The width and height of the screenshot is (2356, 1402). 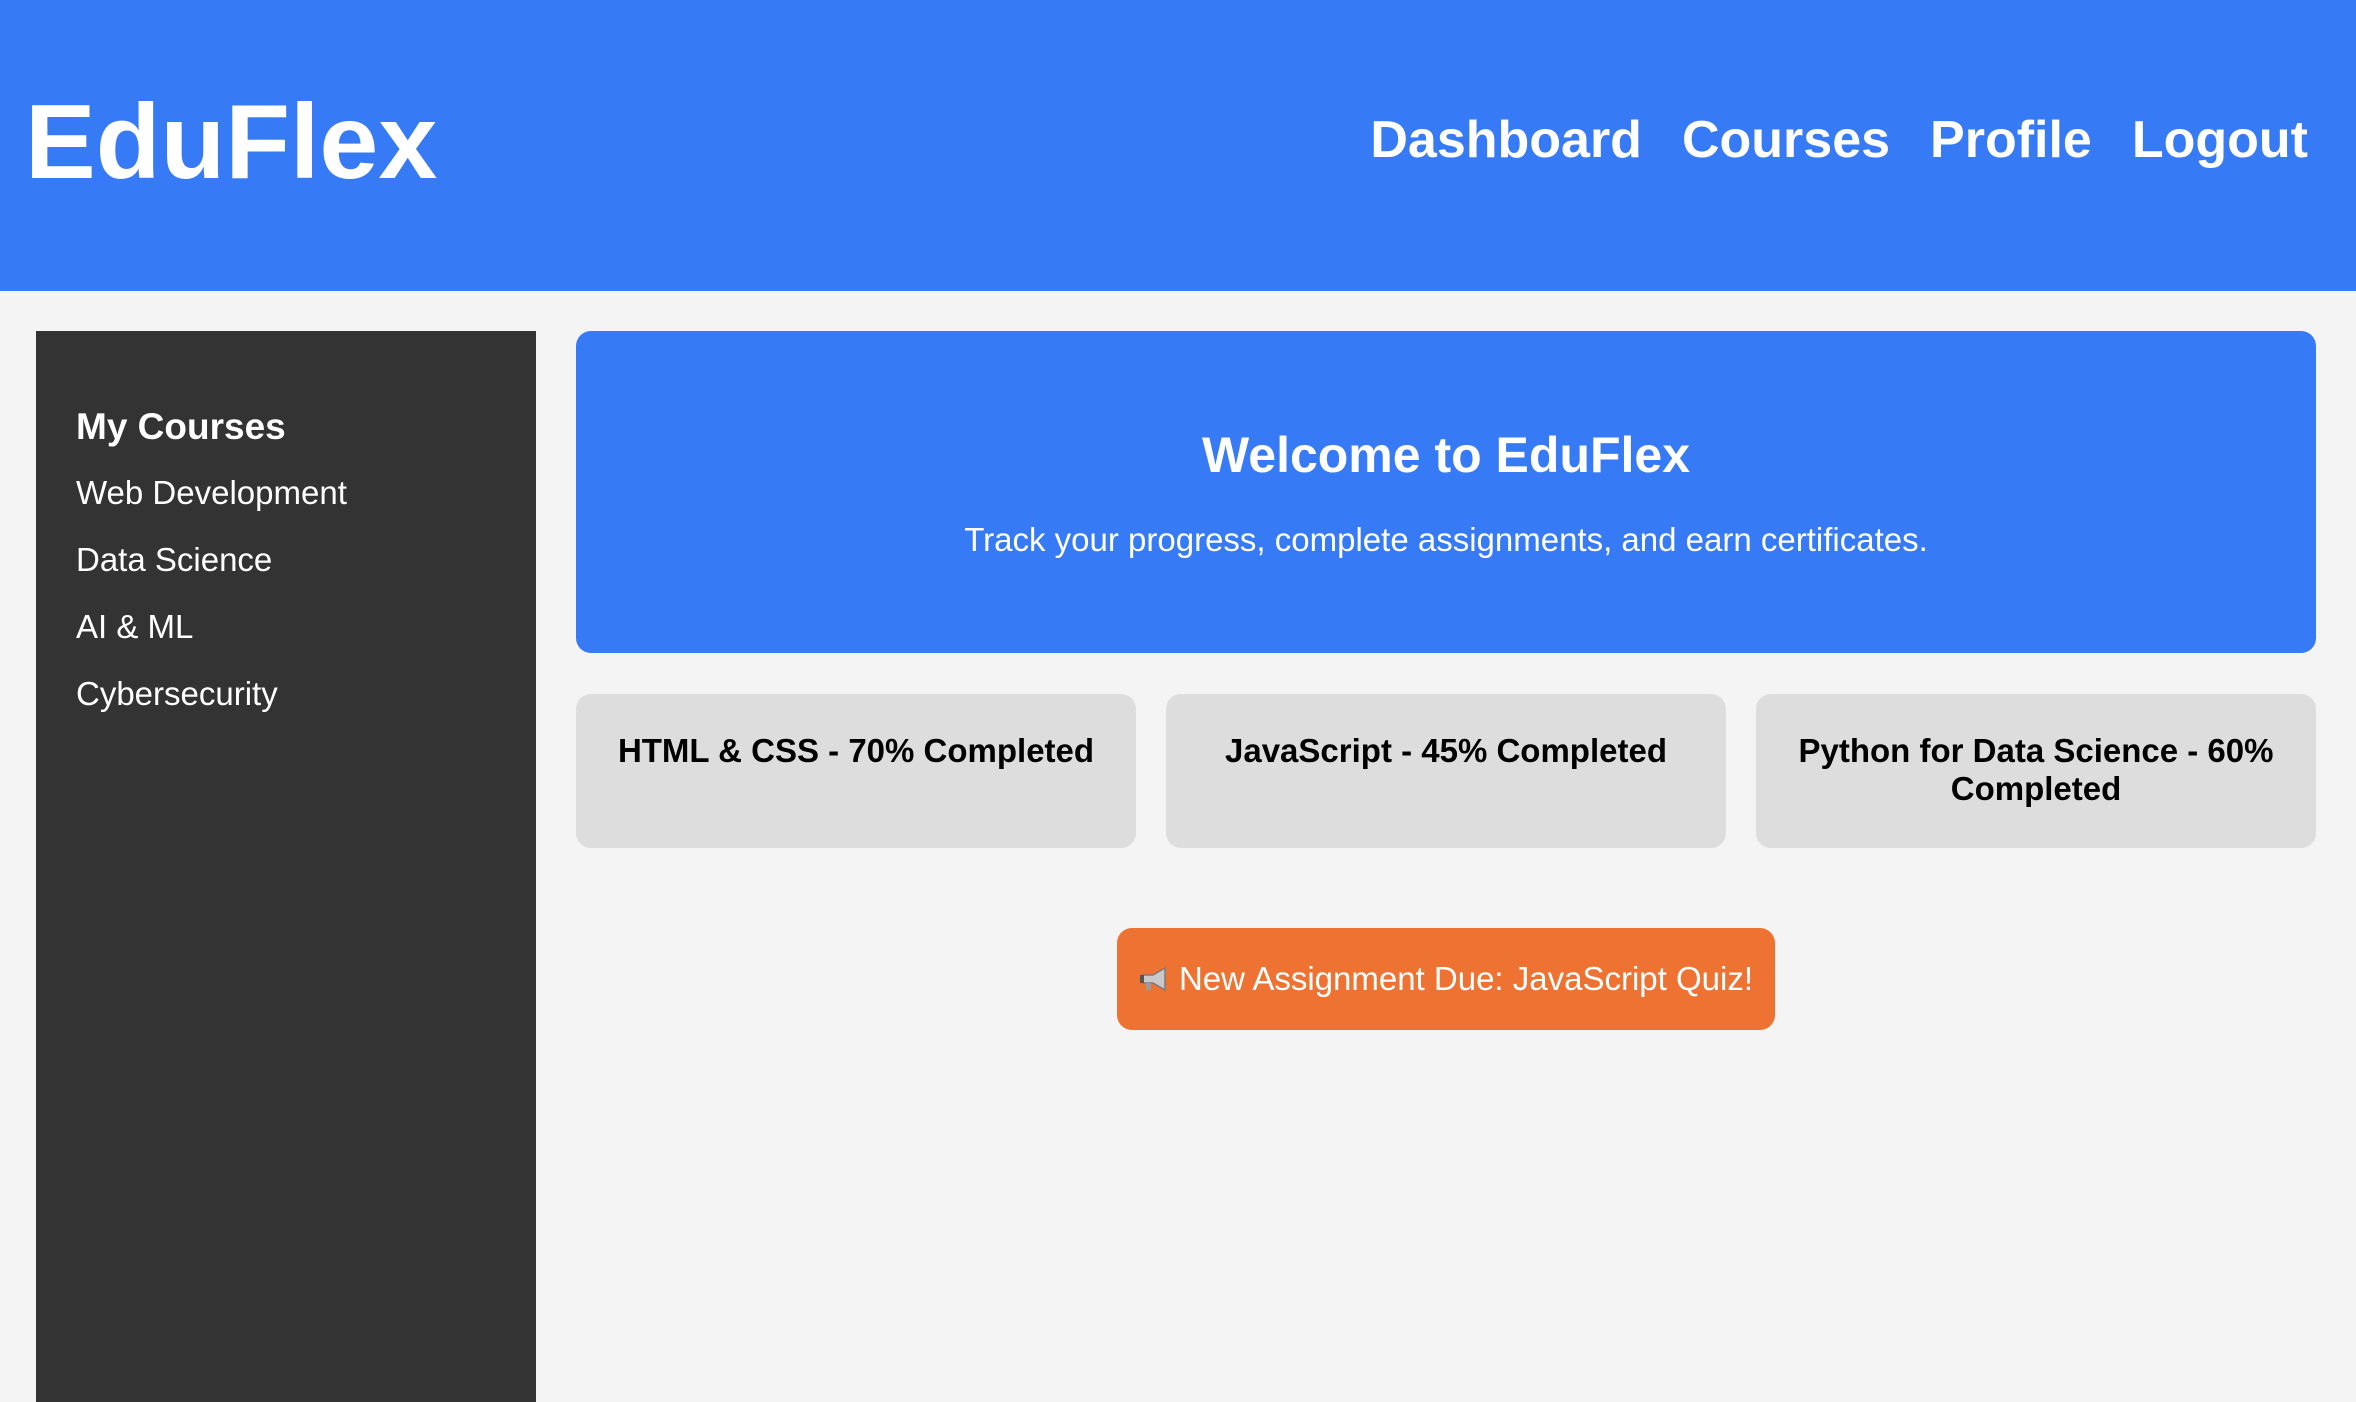 I want to click on sidebar-item-cybersecurity: Cybersecurity, so click(x=286, y=694).